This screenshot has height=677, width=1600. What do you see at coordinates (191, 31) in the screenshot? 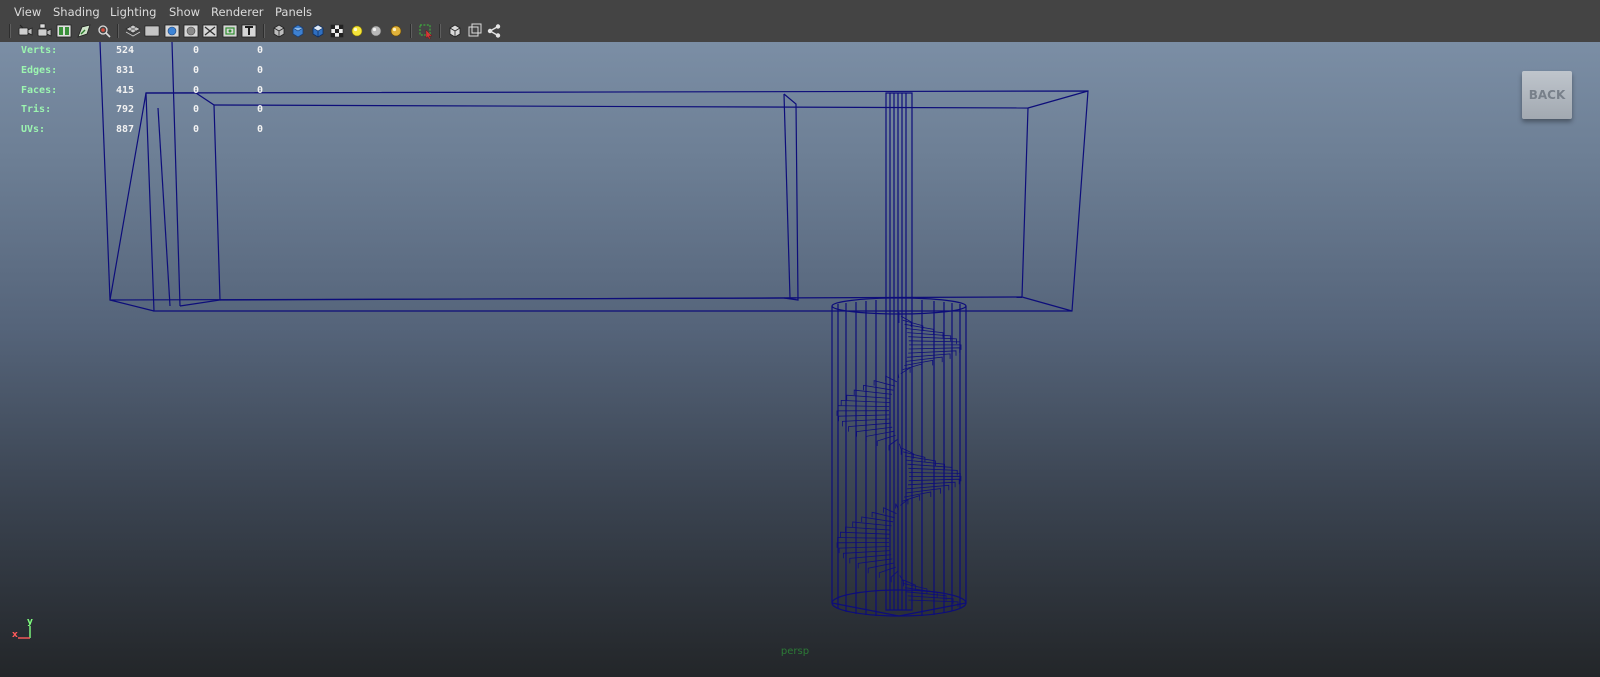
I see `gate-mask-icon` at bounding box center [191, 31].